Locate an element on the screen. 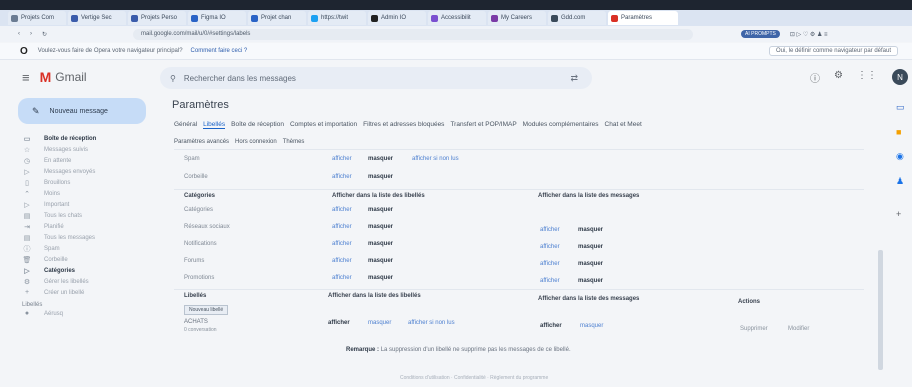  compose-button: ✎ Nouveau message is located at coordinates (82, 111).